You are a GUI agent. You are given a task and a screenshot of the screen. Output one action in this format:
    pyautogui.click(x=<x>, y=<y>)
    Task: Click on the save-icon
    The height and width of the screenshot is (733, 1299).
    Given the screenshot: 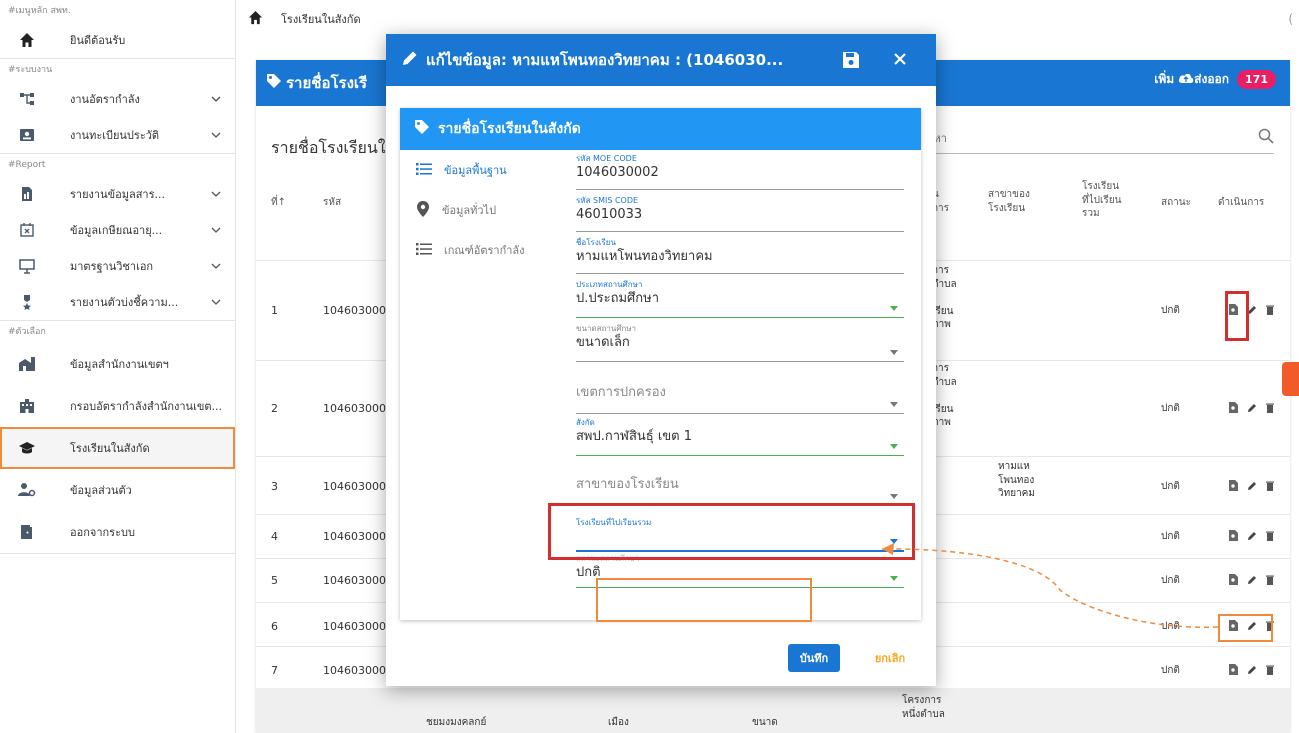 What is the action you would take?
    pyautogui.click(x=851, y=62)
    